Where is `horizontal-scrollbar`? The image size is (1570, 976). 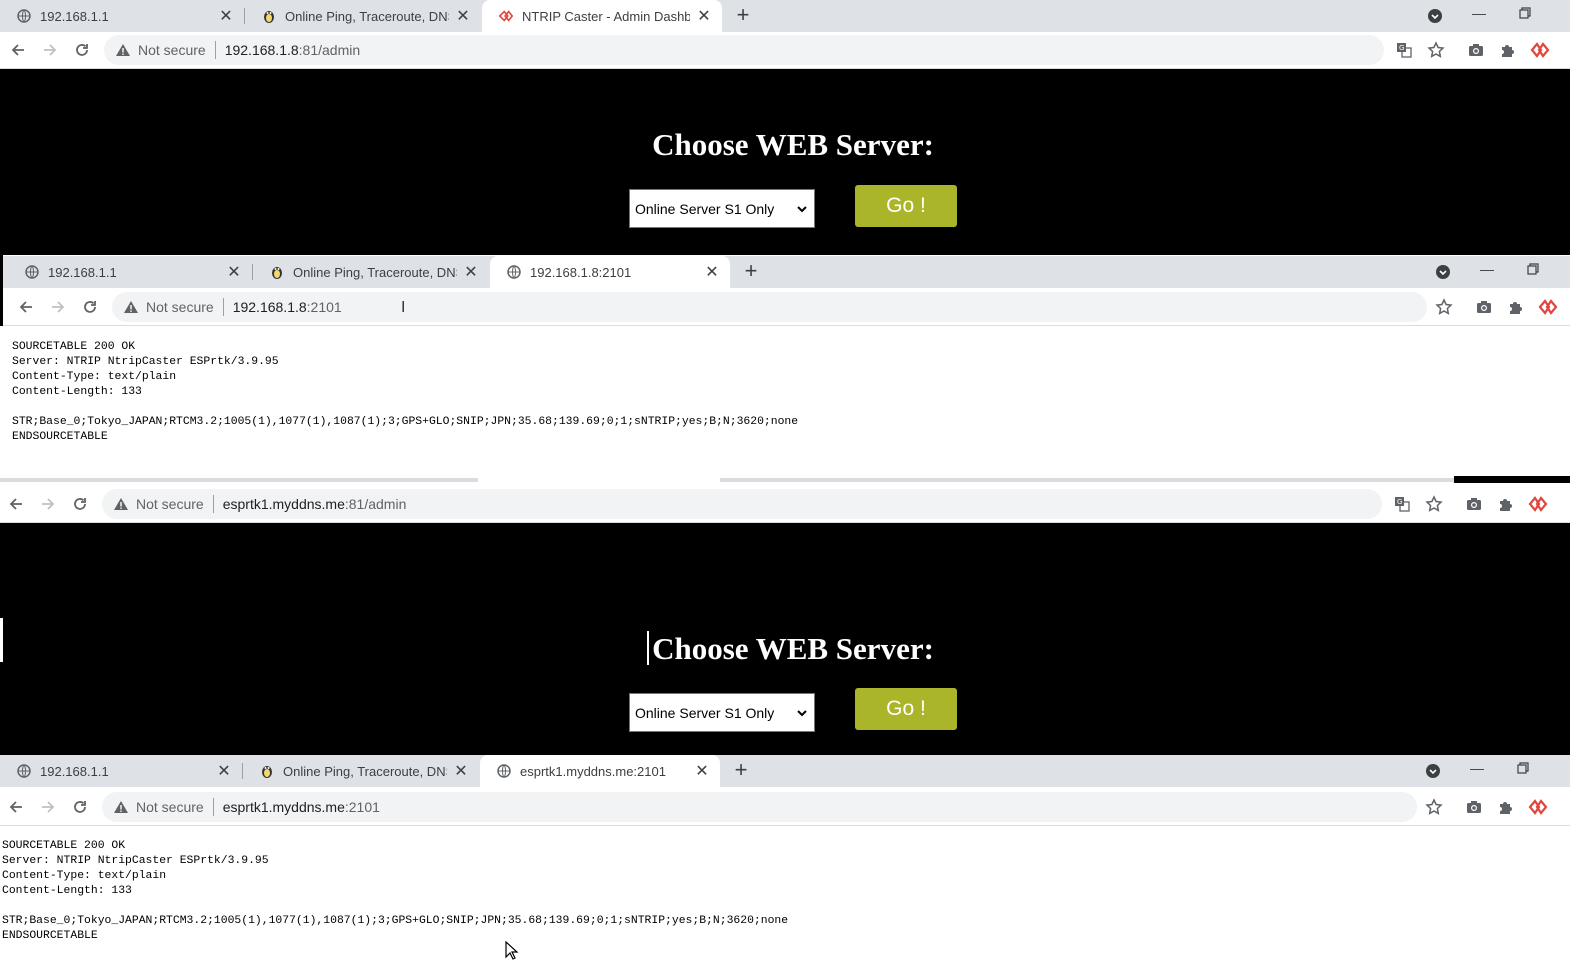 horizontal-scrollbar is located at coordinates (785, 481).